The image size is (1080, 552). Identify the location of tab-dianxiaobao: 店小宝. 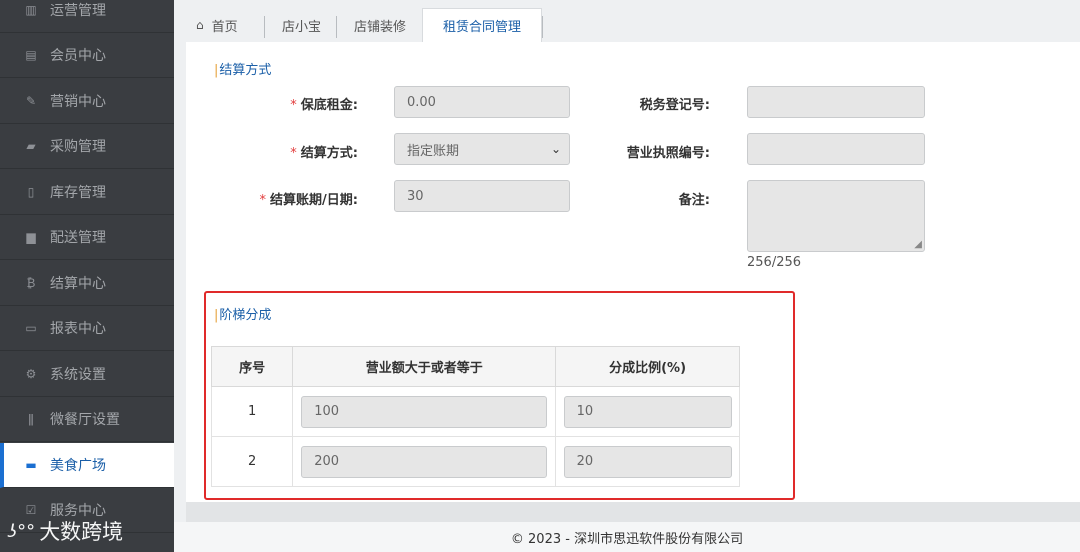
(301, 25).